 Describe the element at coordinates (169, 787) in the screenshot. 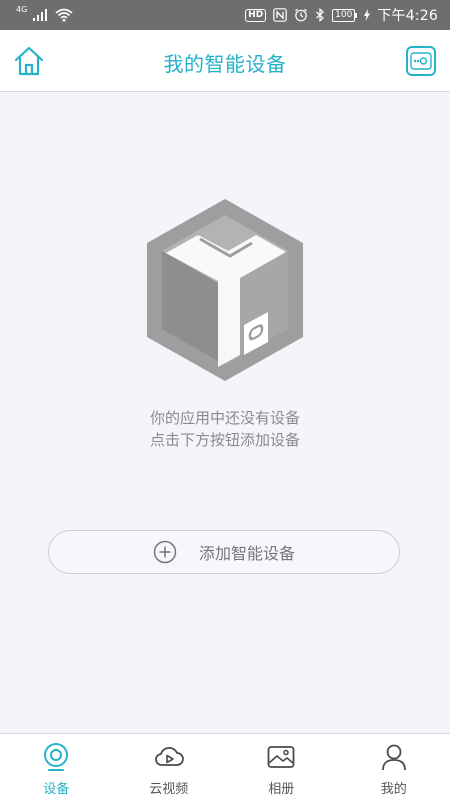

I see `tab-cloud-video-label: 云视频` at that location.